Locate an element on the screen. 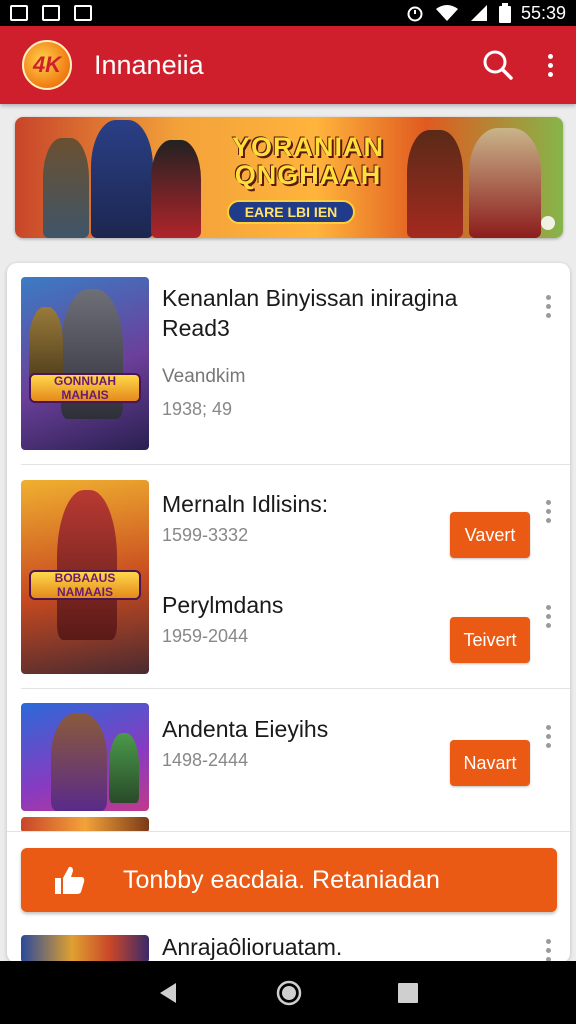 Image resolution: width=576 pixels, height=1024 pixels. main-action-label: Tonbby eacdaia. Retaniadan is located at coordinates (281, 879).